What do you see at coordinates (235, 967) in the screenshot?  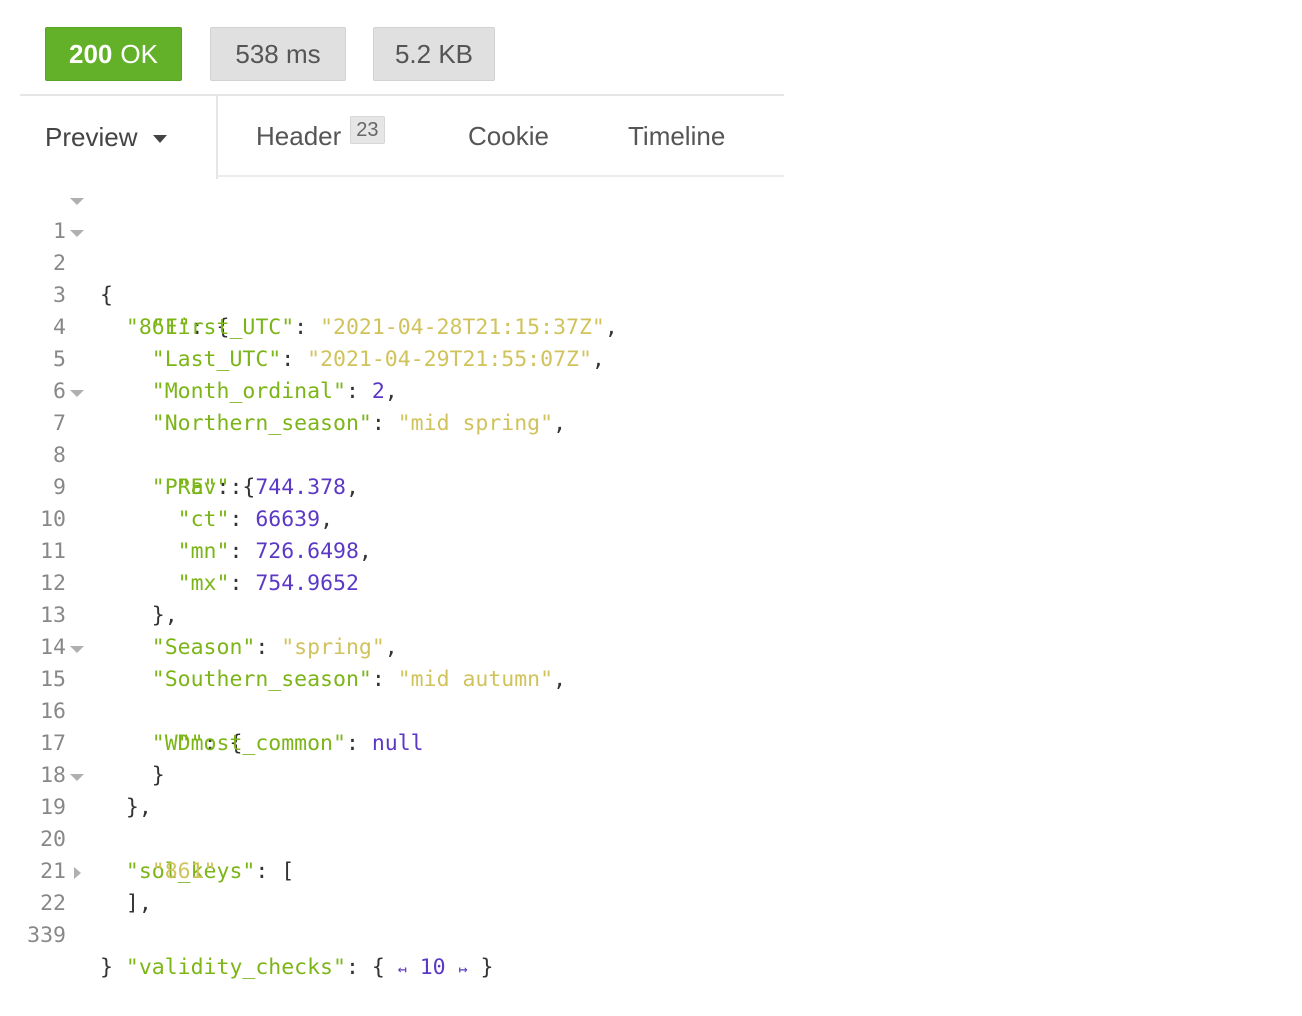 I see `json-key: "validity_checks"` at bounding box center [235, 967].